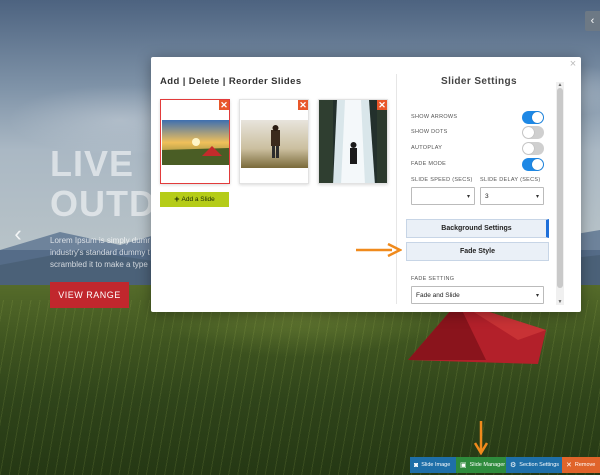 This screenshot has height=475, width=600. What do you see at coordinates (487, 465) in the screenshot?
I see `slide-manager-label: Slide Manager` at bounding box center [487, 465].